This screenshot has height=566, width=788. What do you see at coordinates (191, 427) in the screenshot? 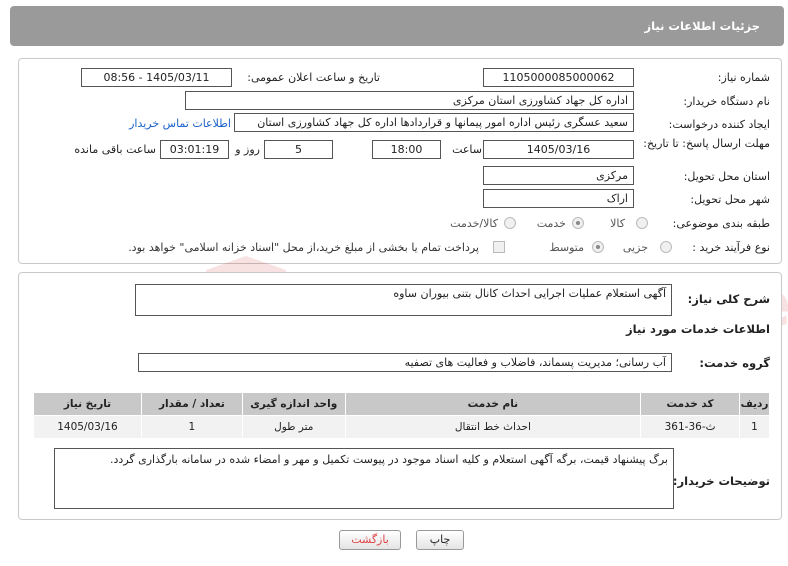
I see `cell-qty: 1` at bounding box center [191, 427].